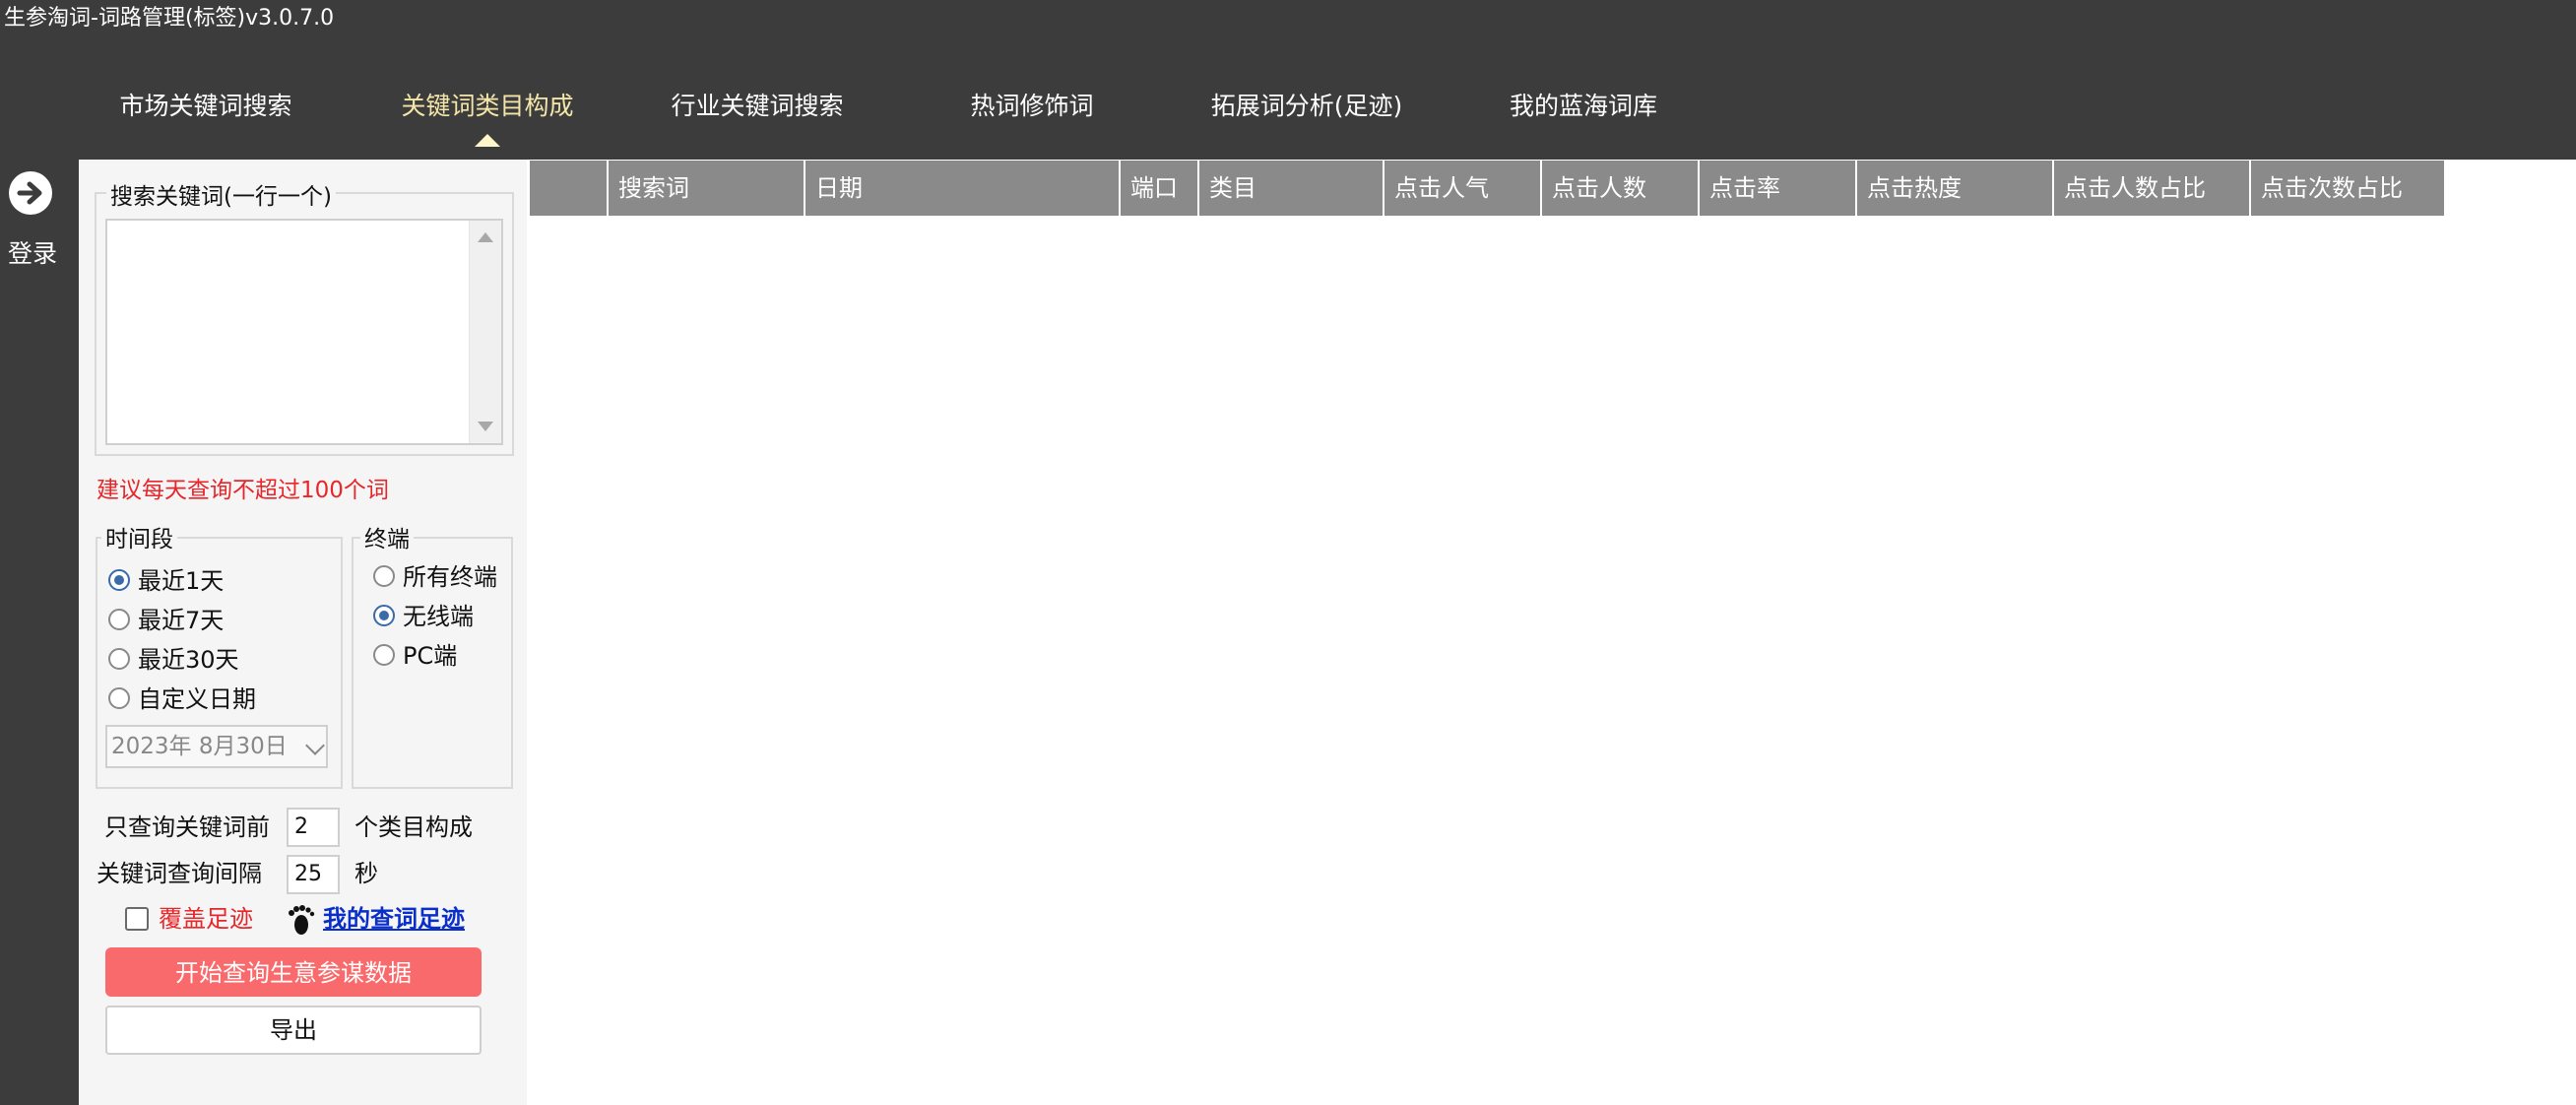 The width and height of the screenshot is (2576, 1105). What do you see at coordinates (313, 827) in the screenshot?
I see `top-n-input: 2` at bounding box center [313, 827].